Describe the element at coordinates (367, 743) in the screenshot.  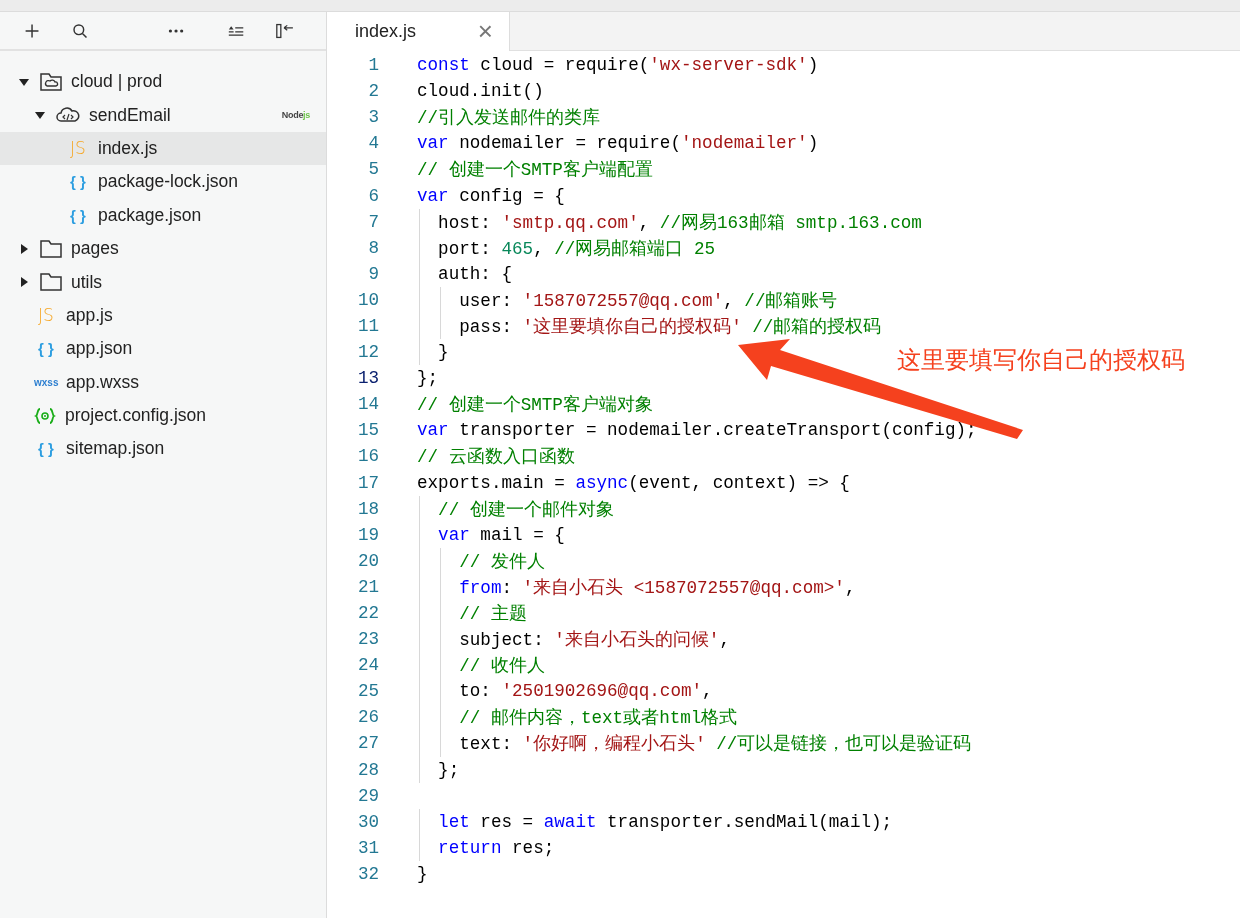
I see `line-number: 27` at that location.